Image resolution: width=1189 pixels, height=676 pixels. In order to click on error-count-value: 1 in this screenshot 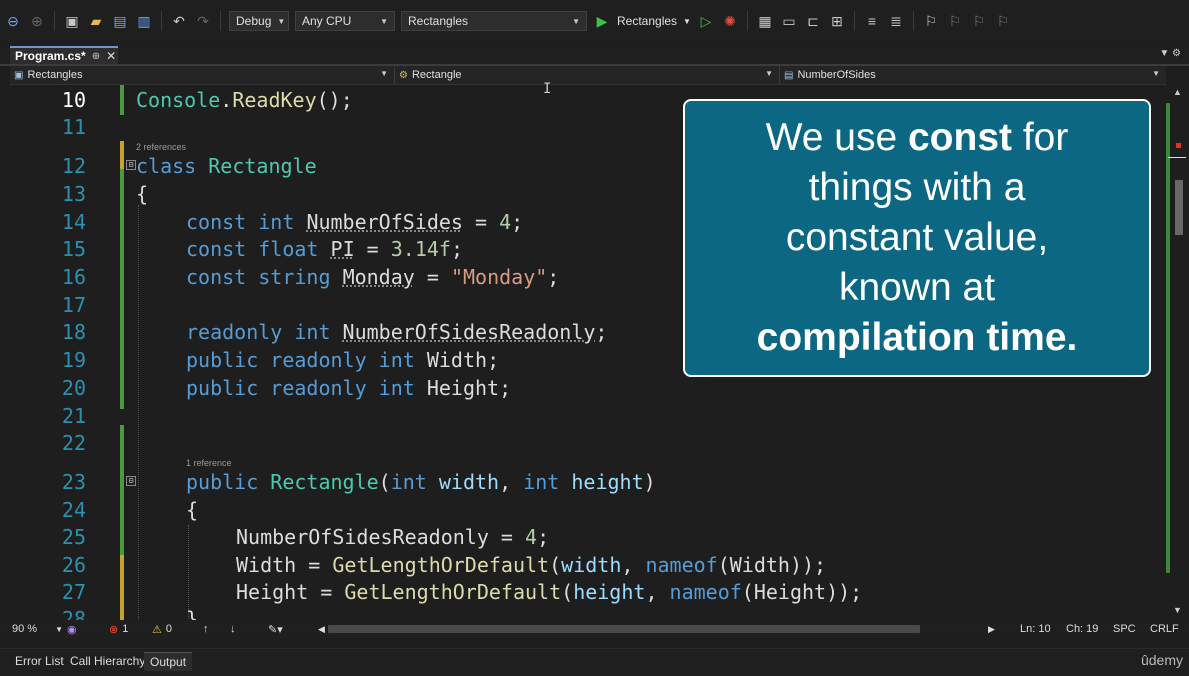, I will do `click(125, 629)`.